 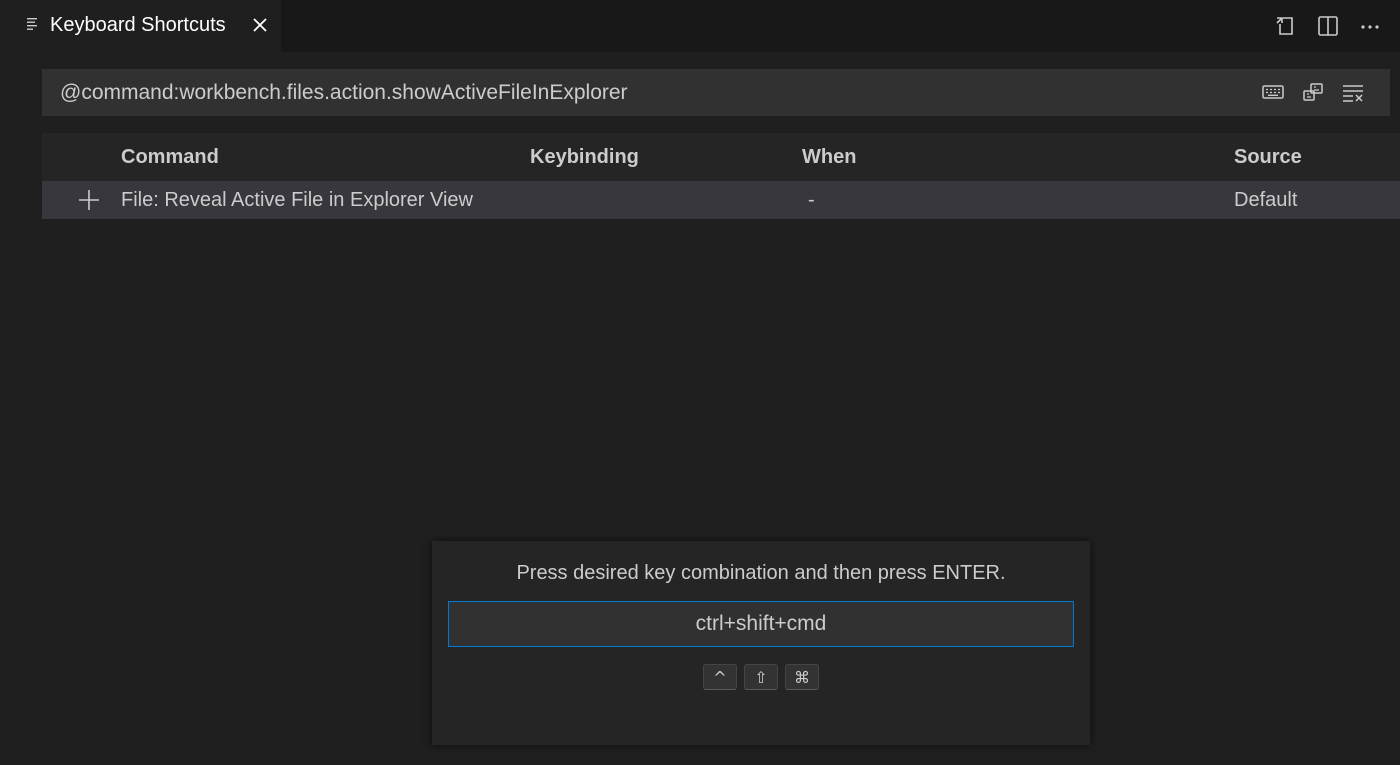 I want to click on search-input, so click(x=637, y=92).